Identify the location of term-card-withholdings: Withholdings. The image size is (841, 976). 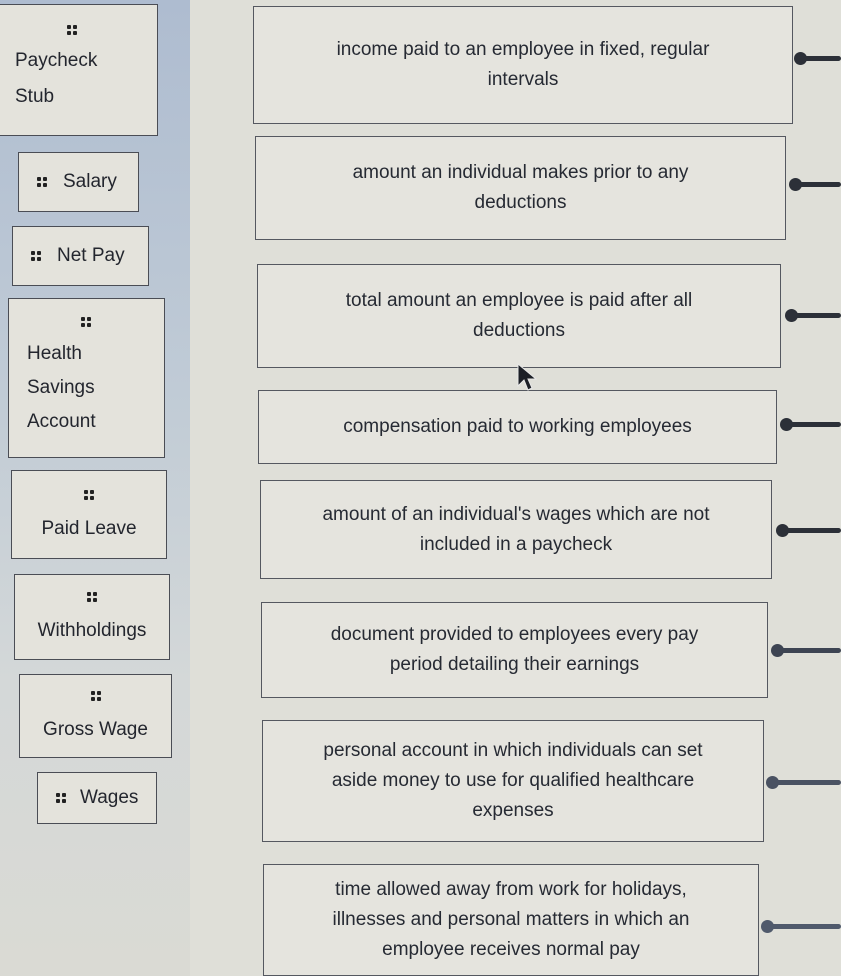
(92, 617).